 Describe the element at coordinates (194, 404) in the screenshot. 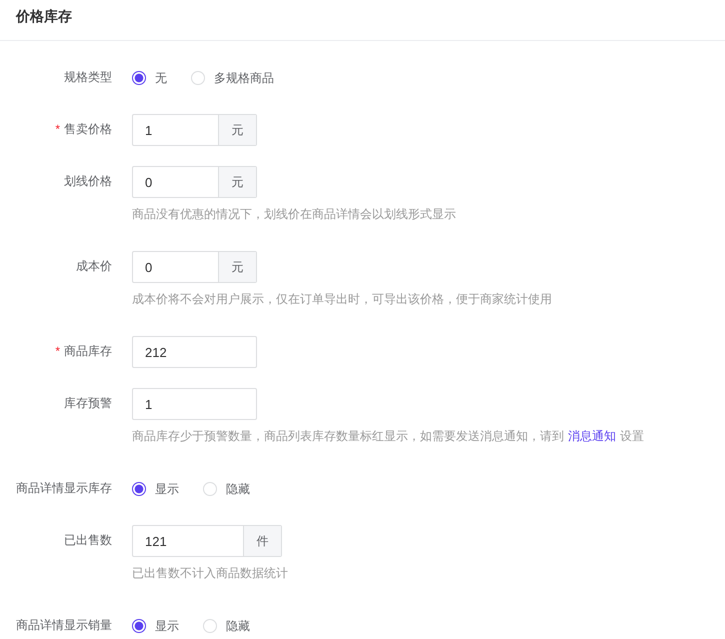

I see `input-field: 1` at that location.